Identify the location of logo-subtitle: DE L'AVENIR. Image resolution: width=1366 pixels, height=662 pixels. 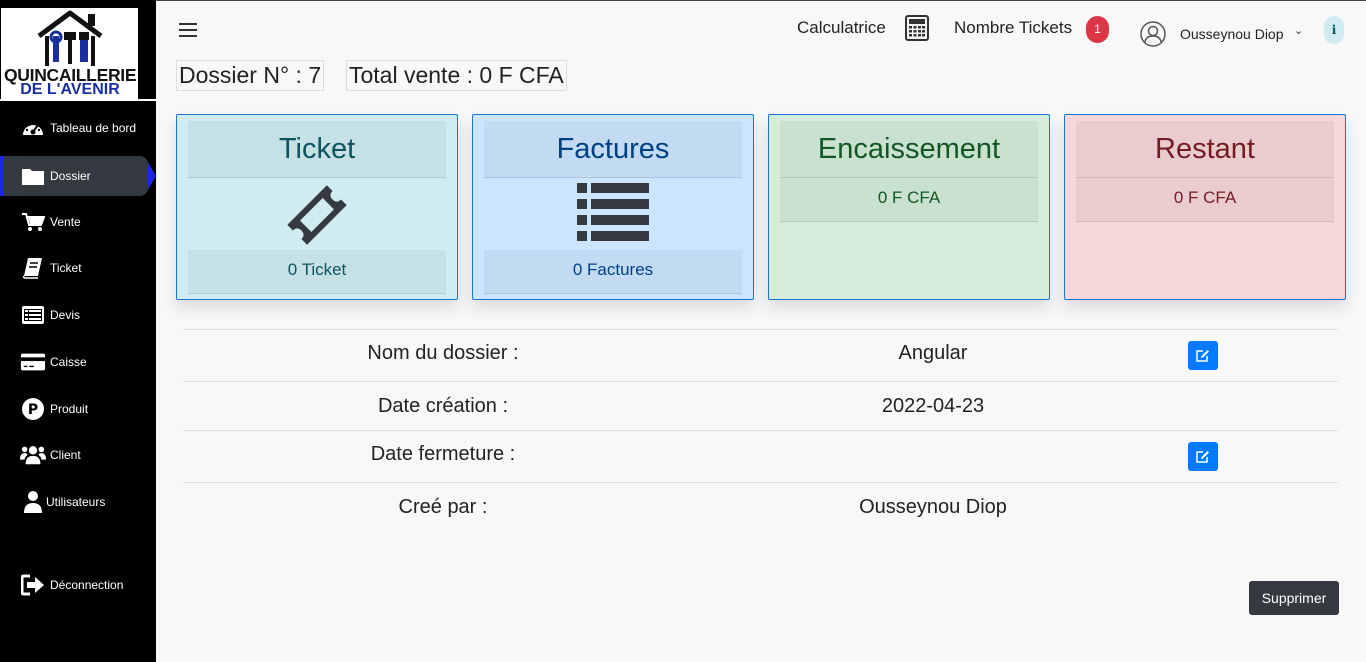
(70, 89).